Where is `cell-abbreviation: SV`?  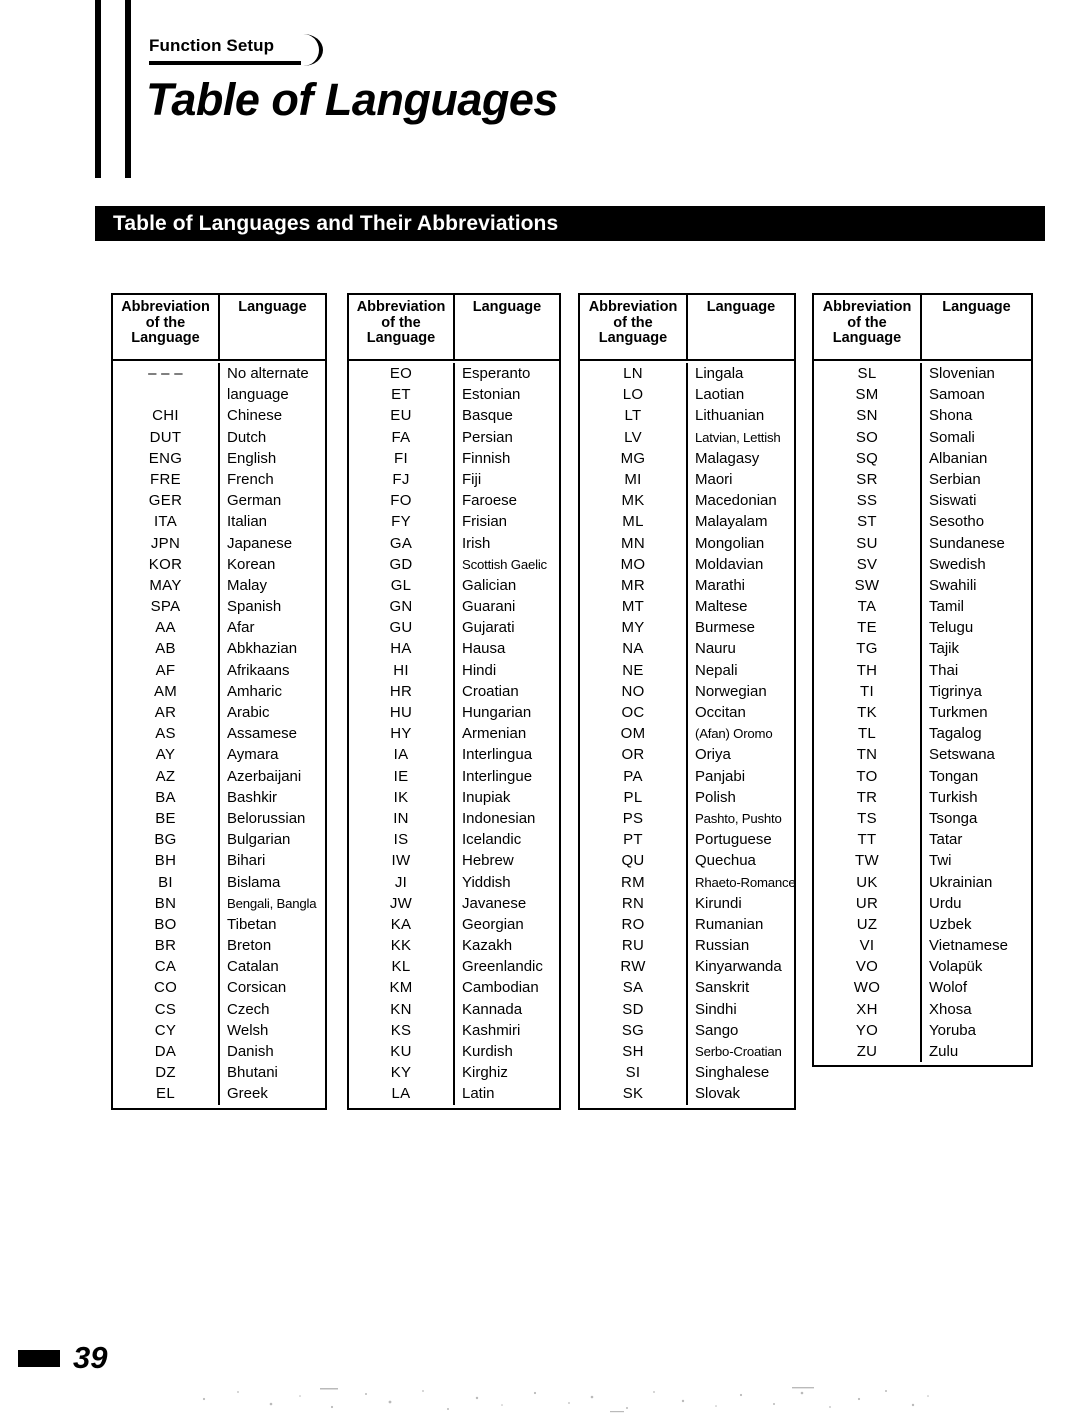 cell-abbreviation: SV is located at coordinates (868, 564).